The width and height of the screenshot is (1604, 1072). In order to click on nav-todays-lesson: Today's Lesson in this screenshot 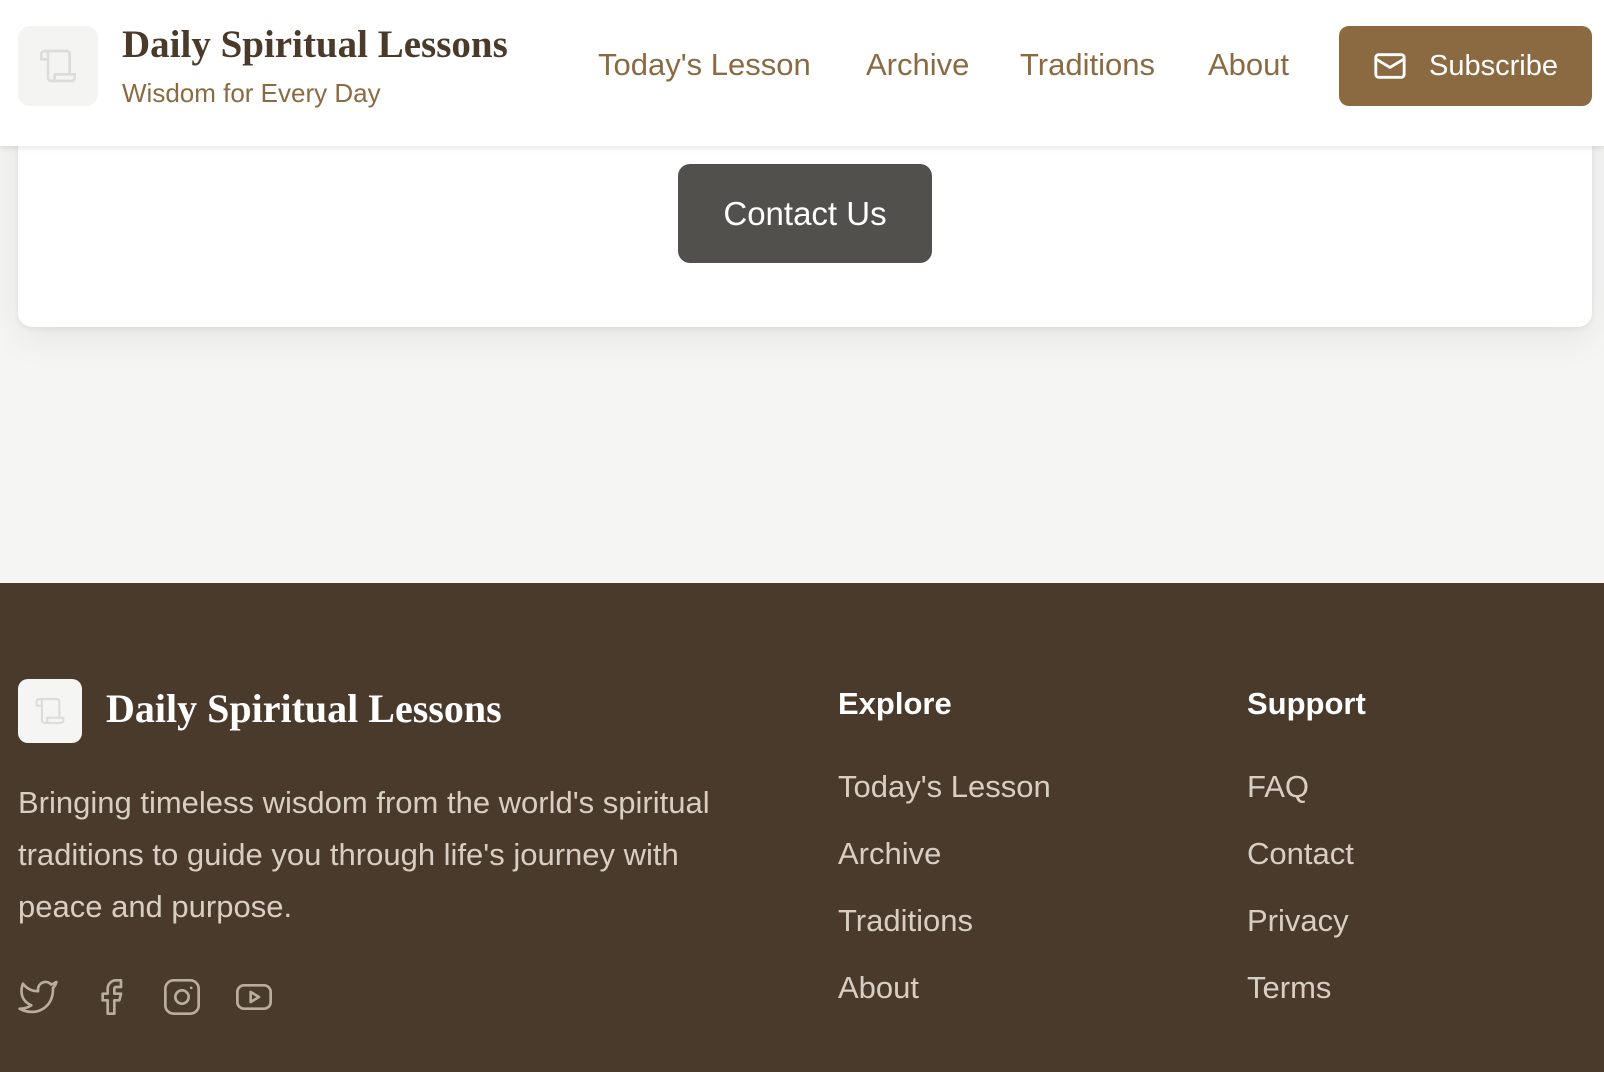, I will do `click(704, 65)`.